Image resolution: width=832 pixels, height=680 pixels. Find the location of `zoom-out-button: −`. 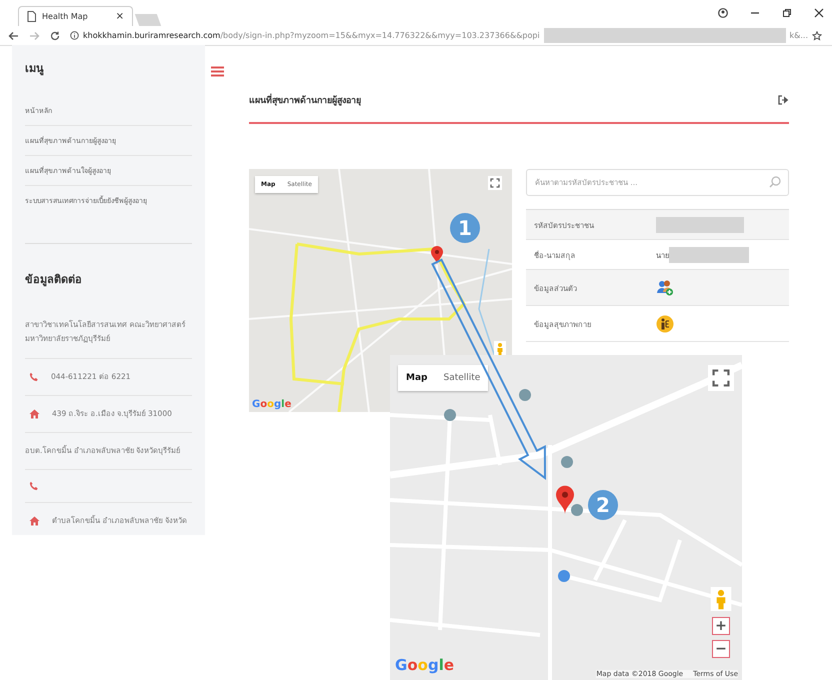

zoom-out-button: − is located at coordinates (721, 649).